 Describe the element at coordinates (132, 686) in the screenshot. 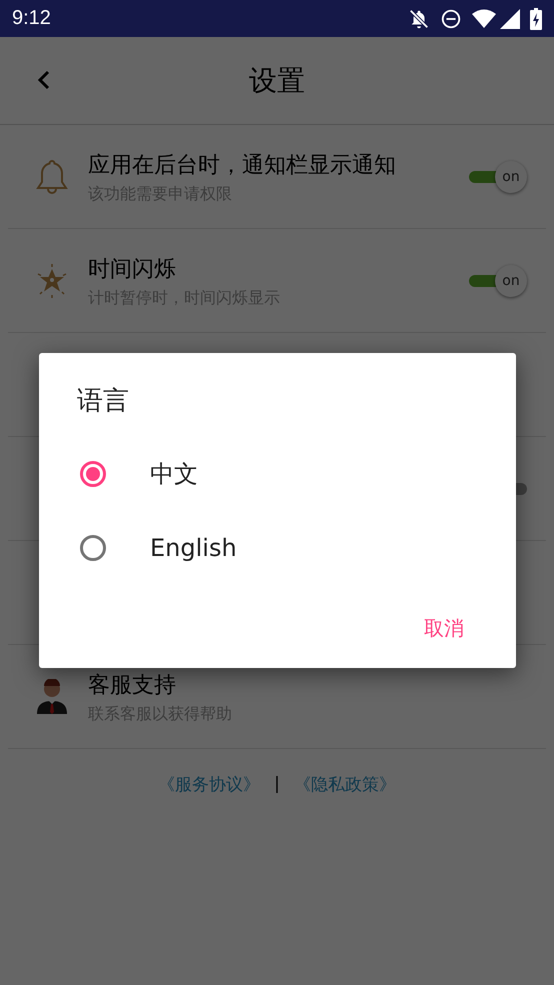

I see `setting-title: 客服支持` at that location.